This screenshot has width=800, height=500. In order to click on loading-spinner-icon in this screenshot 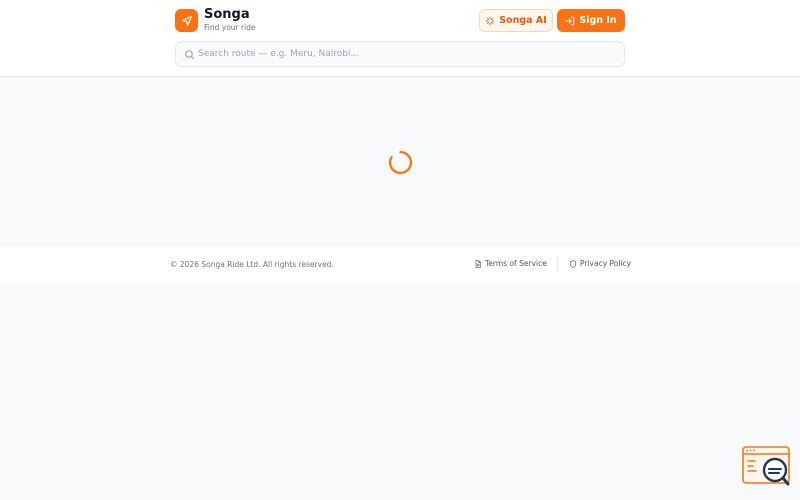, I will do `click(400, 162)`.